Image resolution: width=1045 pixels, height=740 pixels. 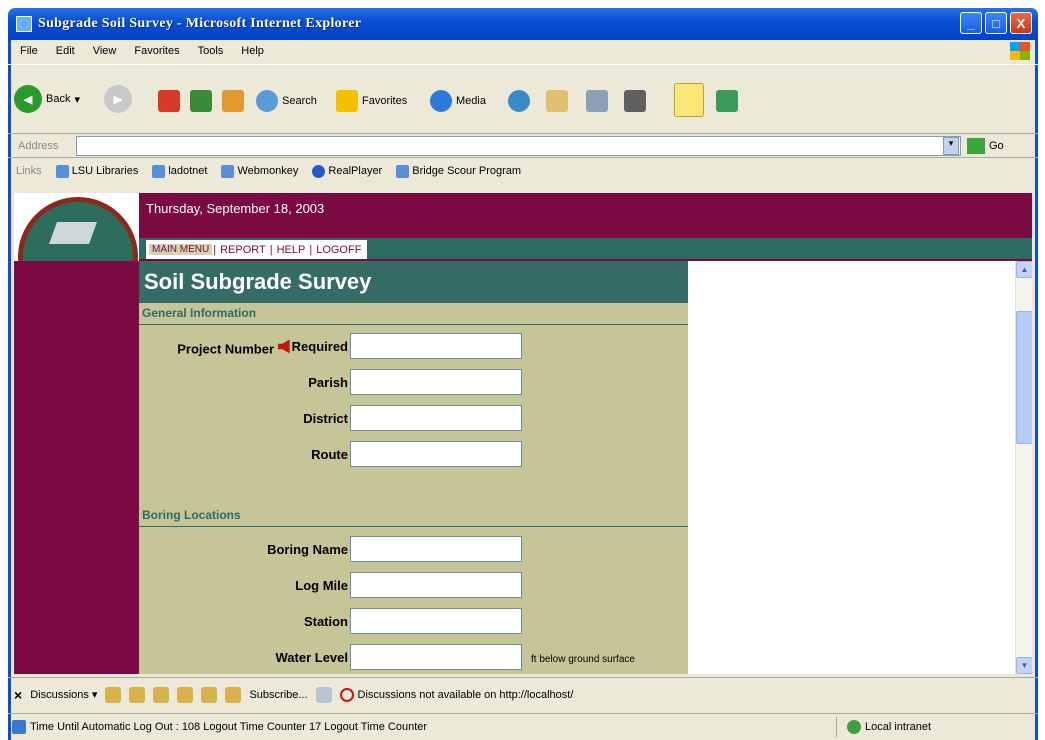 I want to click on water-level-unit: ft below ground surface, so click(x=583, y=659).